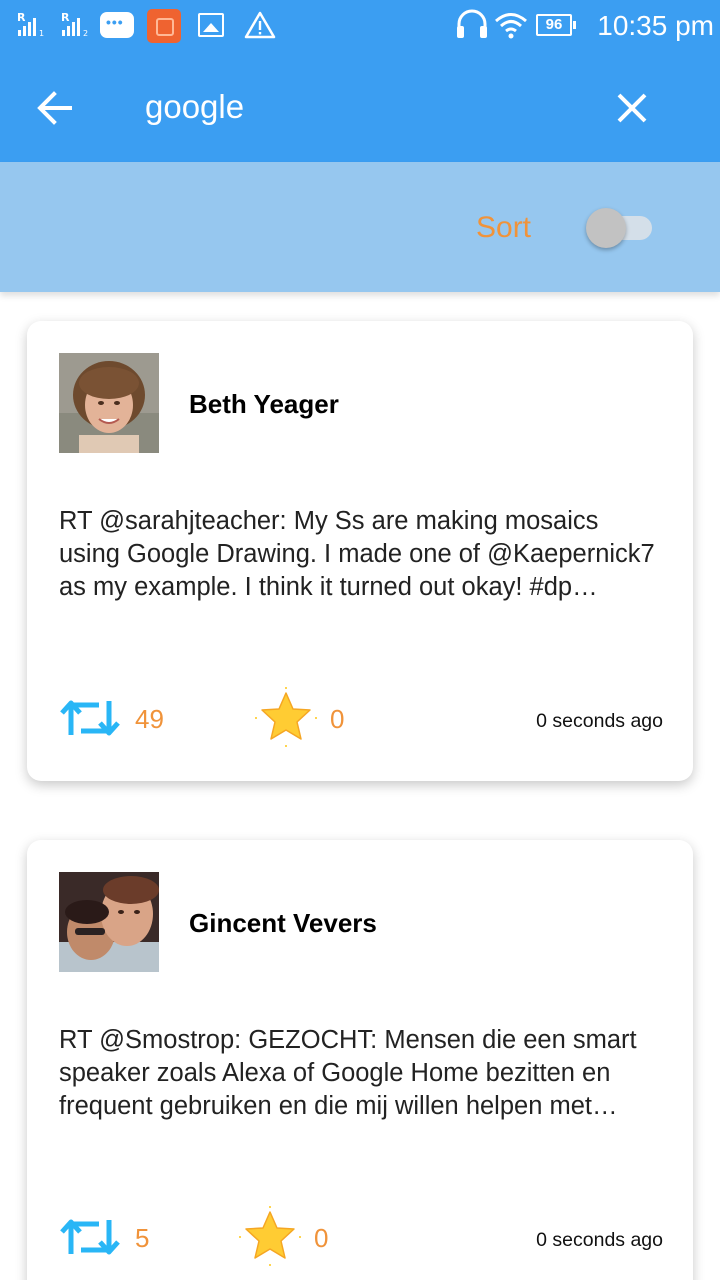 The image size is (720, 1280). Describe the element at coordinates (632, 108) in the screenshot. I see `close-icon` at that location.